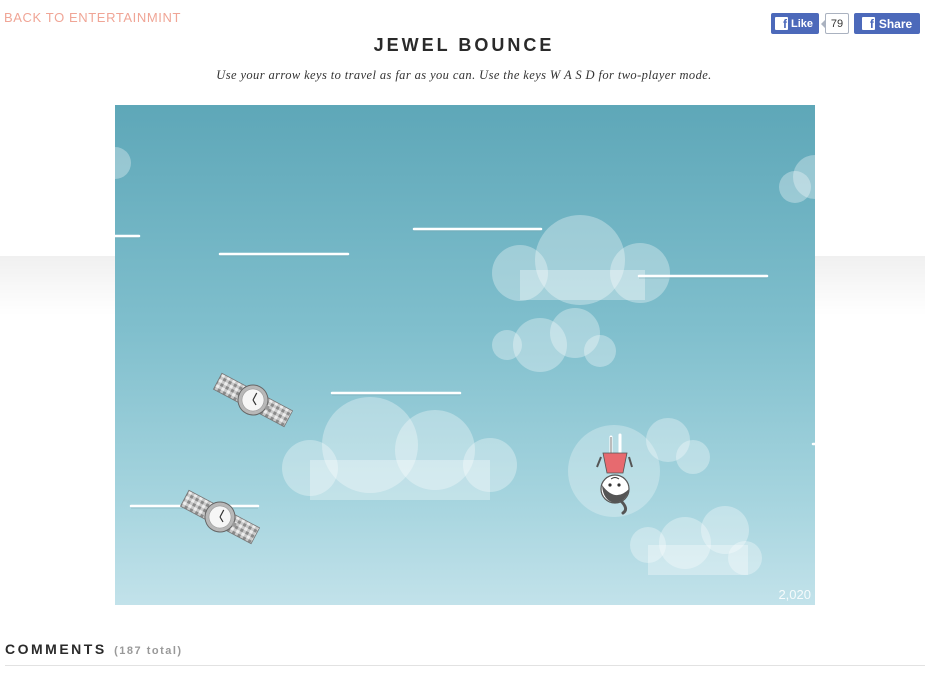  Describe the element at coordinates (464, 45) in the screenshot. I see `page-title: JEWEL BOUNCE` at that location.